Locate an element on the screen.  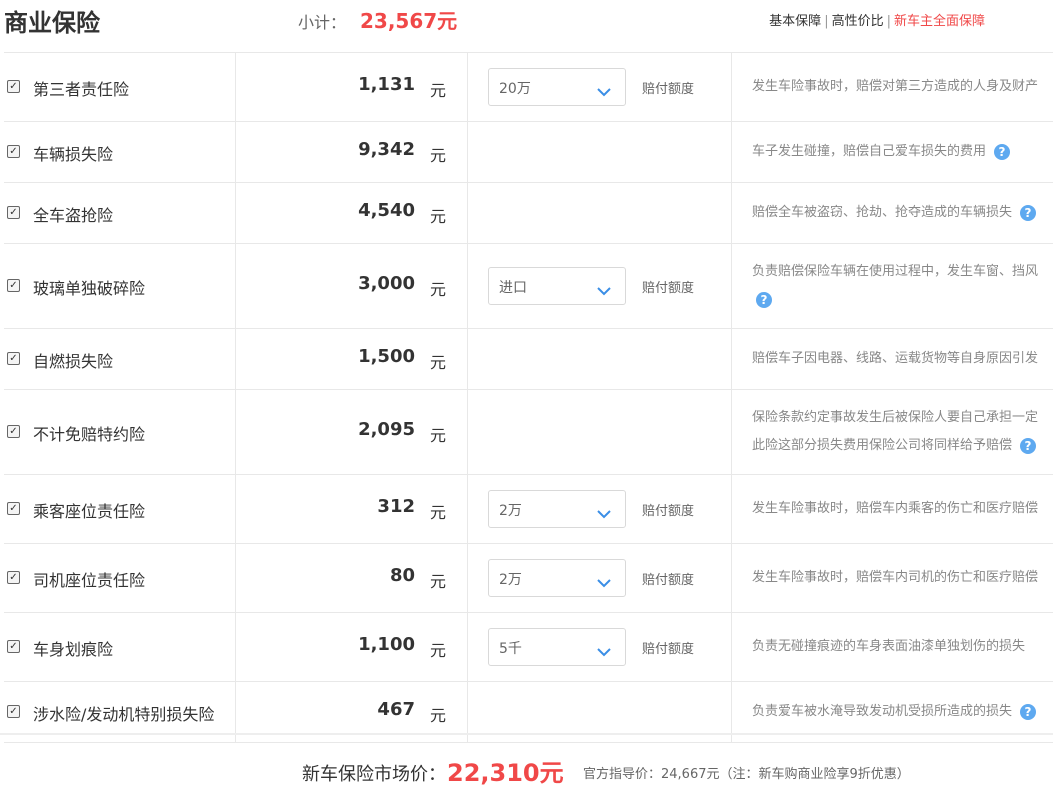
coverage-select: 5千 is located at coordinates (557, 647).